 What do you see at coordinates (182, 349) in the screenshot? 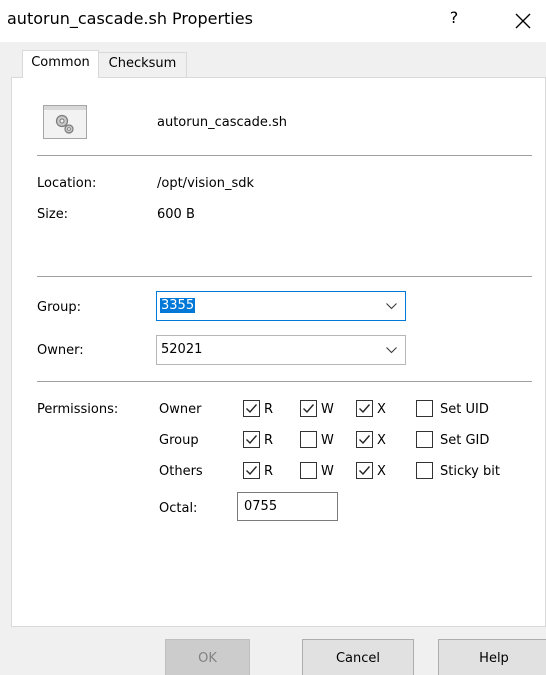
I see `owner-value: 52021` at bounding box center [182, 349].